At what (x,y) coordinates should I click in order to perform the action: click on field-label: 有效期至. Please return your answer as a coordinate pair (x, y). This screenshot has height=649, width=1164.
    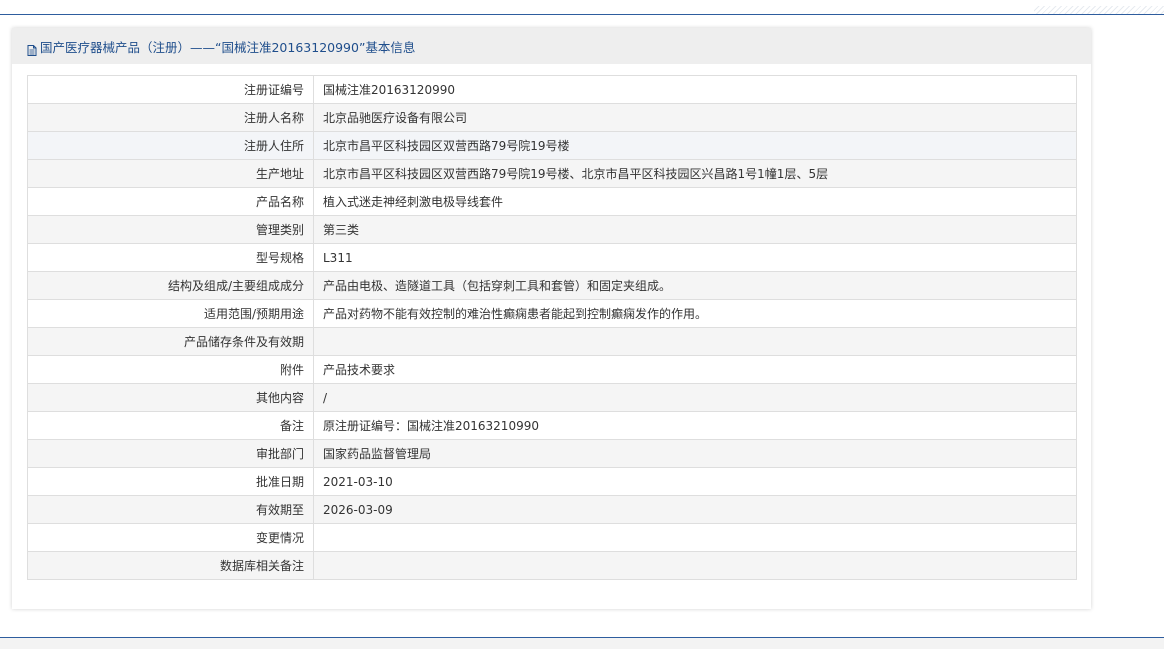
    Looking at the image, I should click on (170, 509).